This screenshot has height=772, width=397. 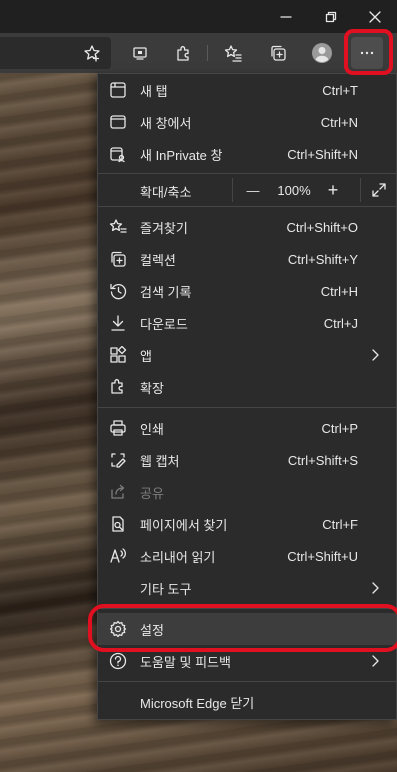 What do you see at coordinates (185, 662) in the screenshot?
I see `menu-item-label: 도움말 및 피드백` at bounding box center [185, 662].